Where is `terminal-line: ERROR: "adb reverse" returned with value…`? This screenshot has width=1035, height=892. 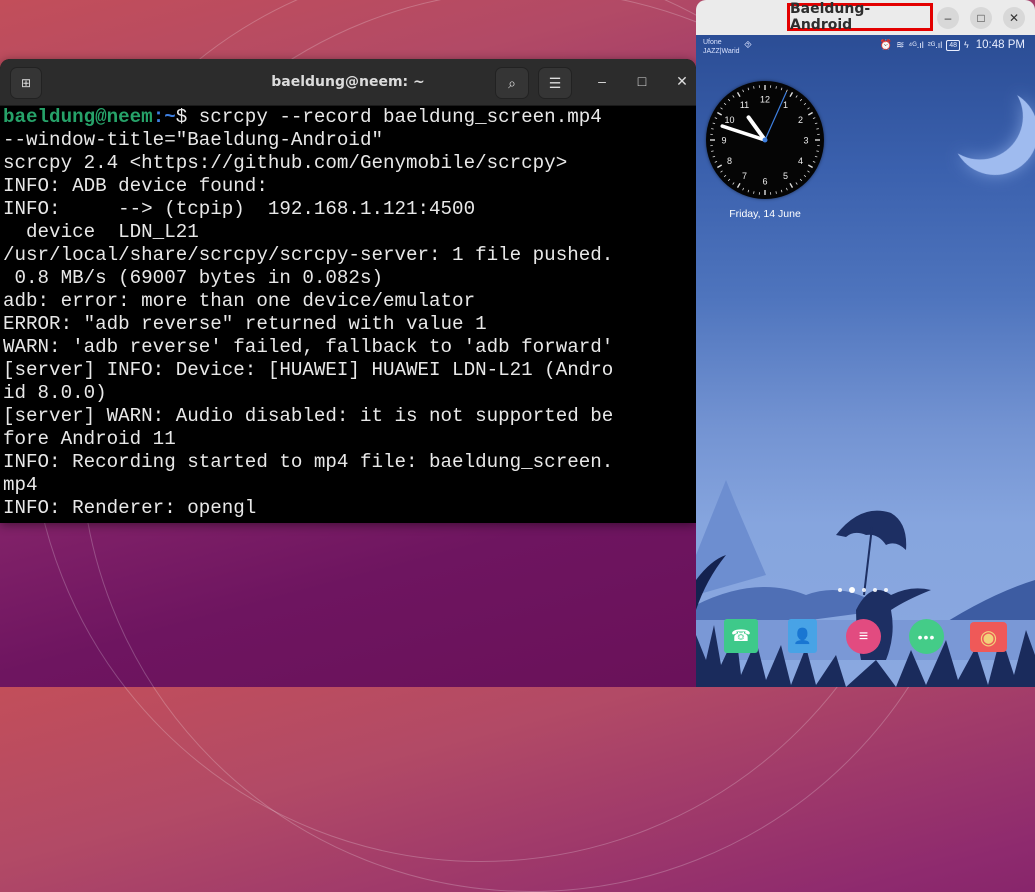
terminal-line: ERROR: "adb reverse" returned with value… is located at coordinates (349, 324).